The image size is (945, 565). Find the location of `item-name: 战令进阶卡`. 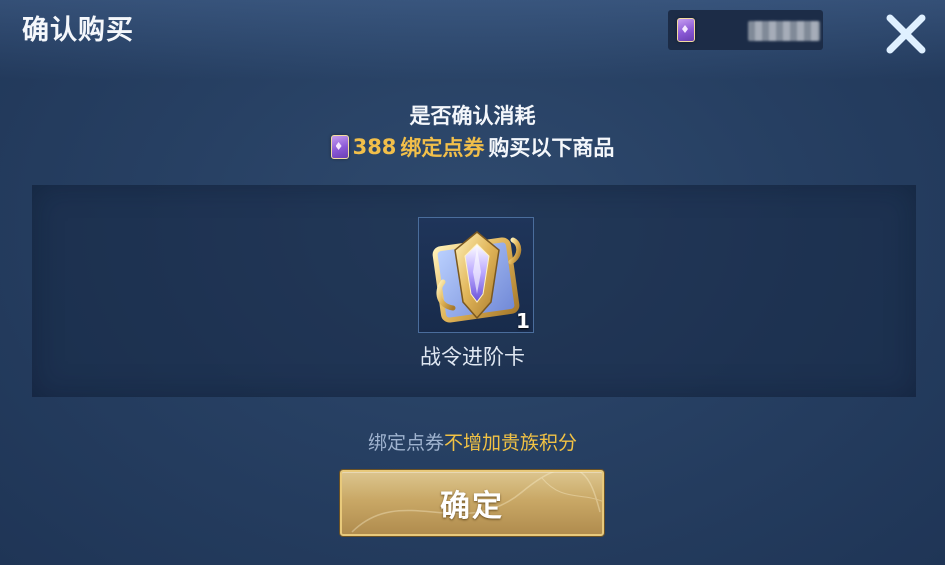

item-name: 战令进阶卡 is located at coordinates (472, 357).